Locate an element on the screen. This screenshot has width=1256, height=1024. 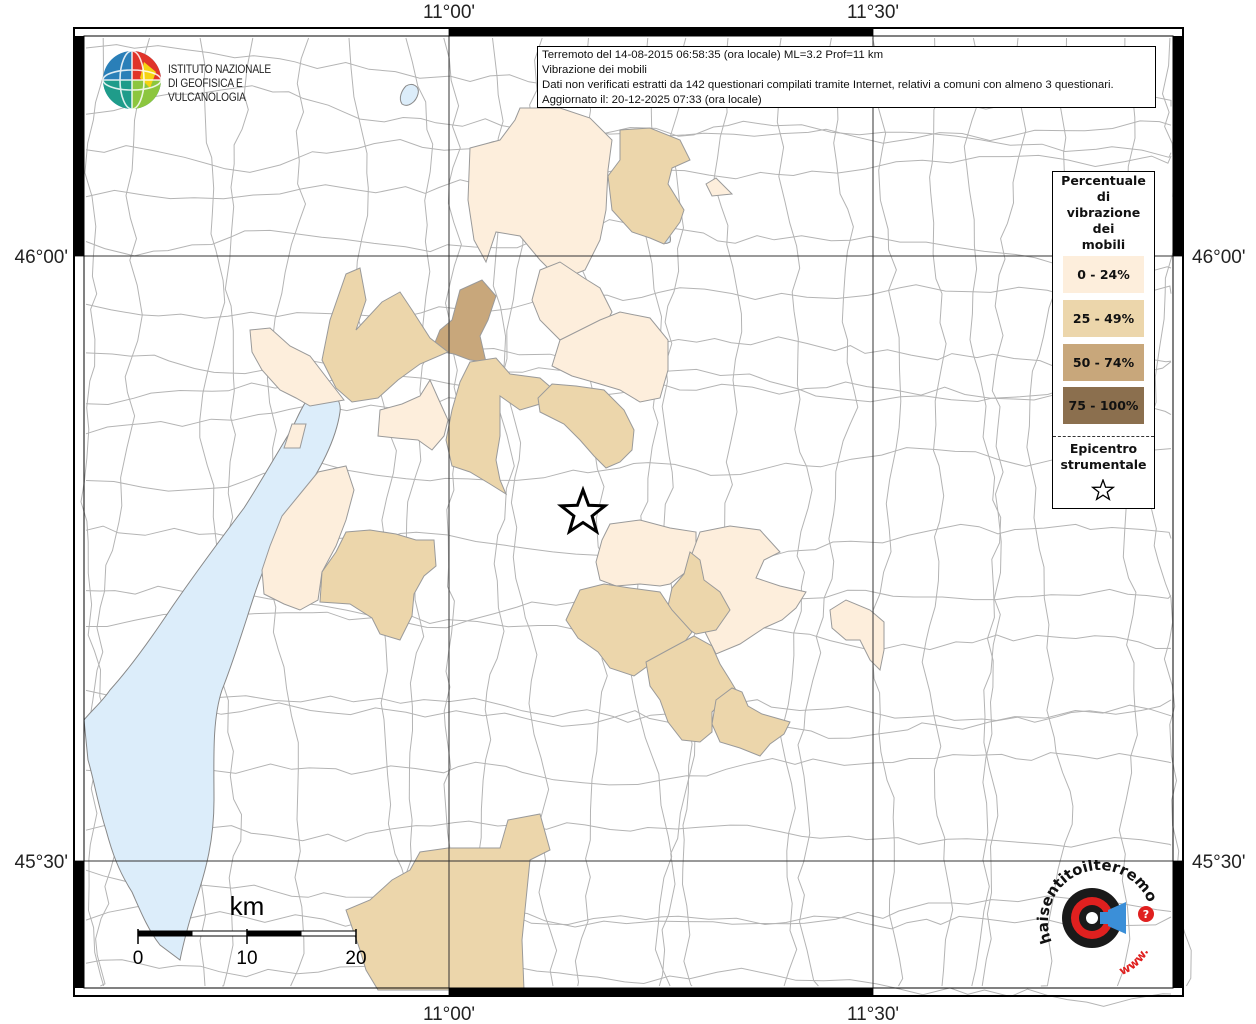
legend-star-icon is located at coordinates (1103, 490).